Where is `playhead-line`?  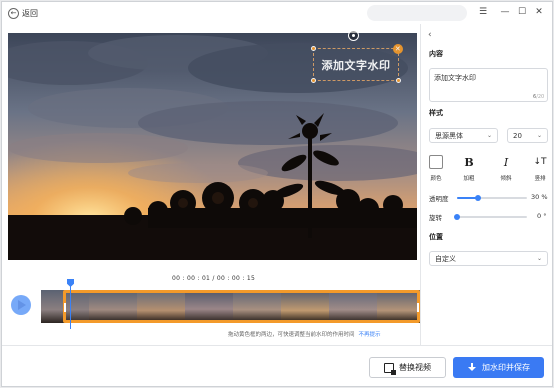
playhead-line is located at coordinates (70, 305).